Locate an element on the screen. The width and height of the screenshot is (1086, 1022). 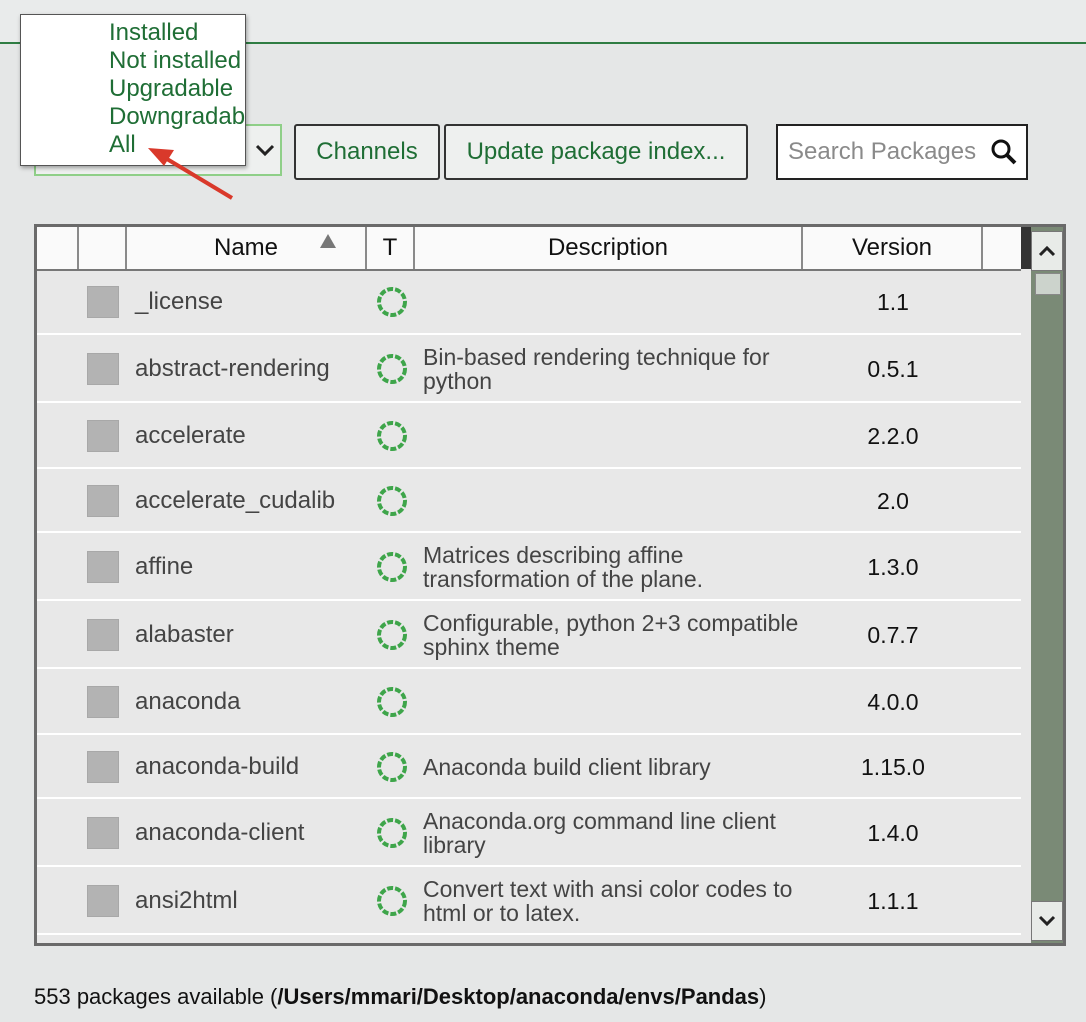
package-description: Anaconda build client library is located at coordinates (567, 767).